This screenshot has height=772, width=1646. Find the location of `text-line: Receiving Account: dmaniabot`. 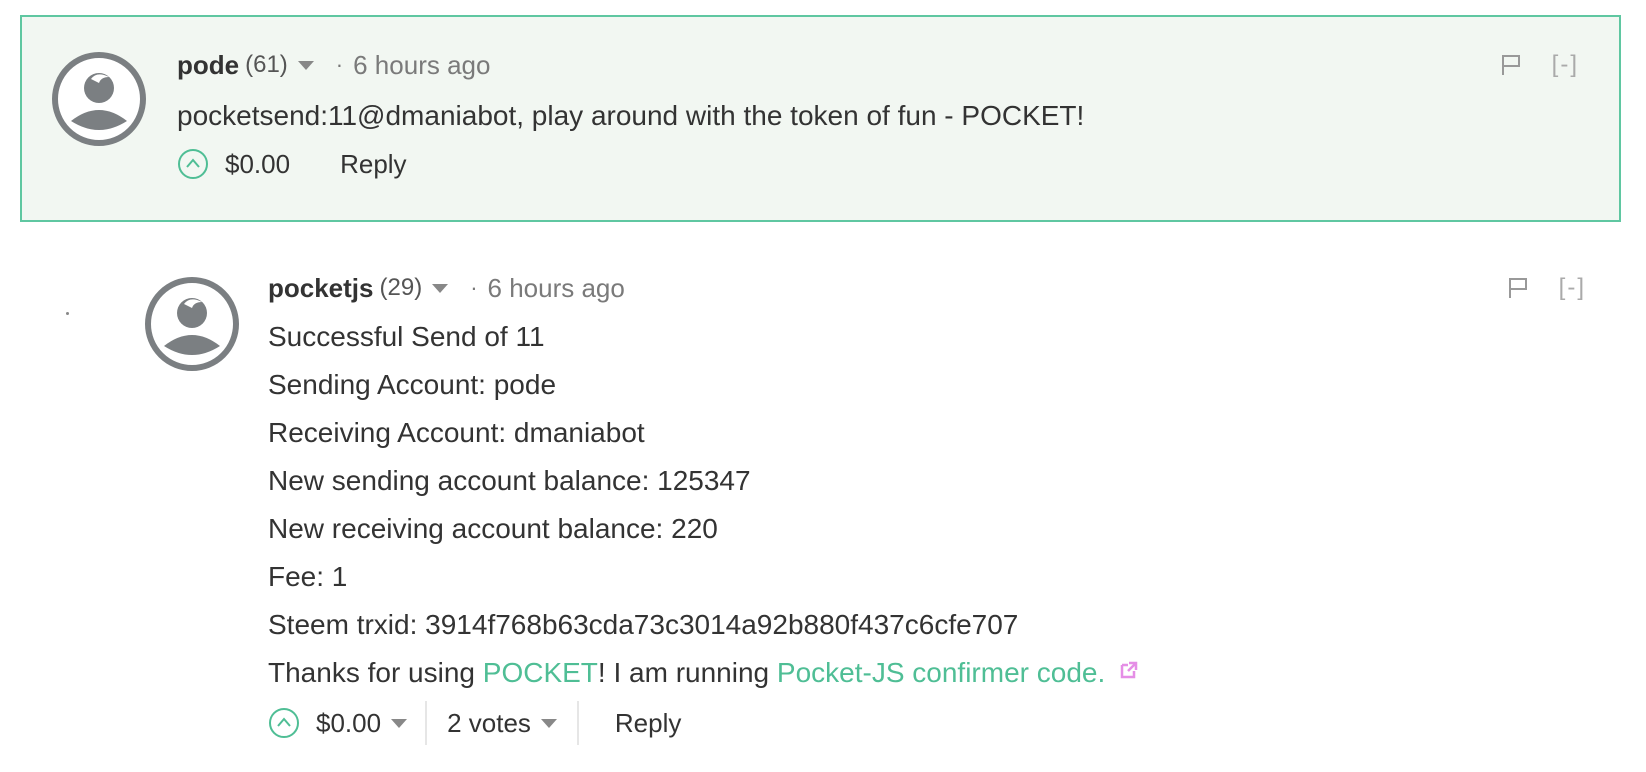

text-line: Receiving Account: dmaniabot is located at coordinates (456, 432).